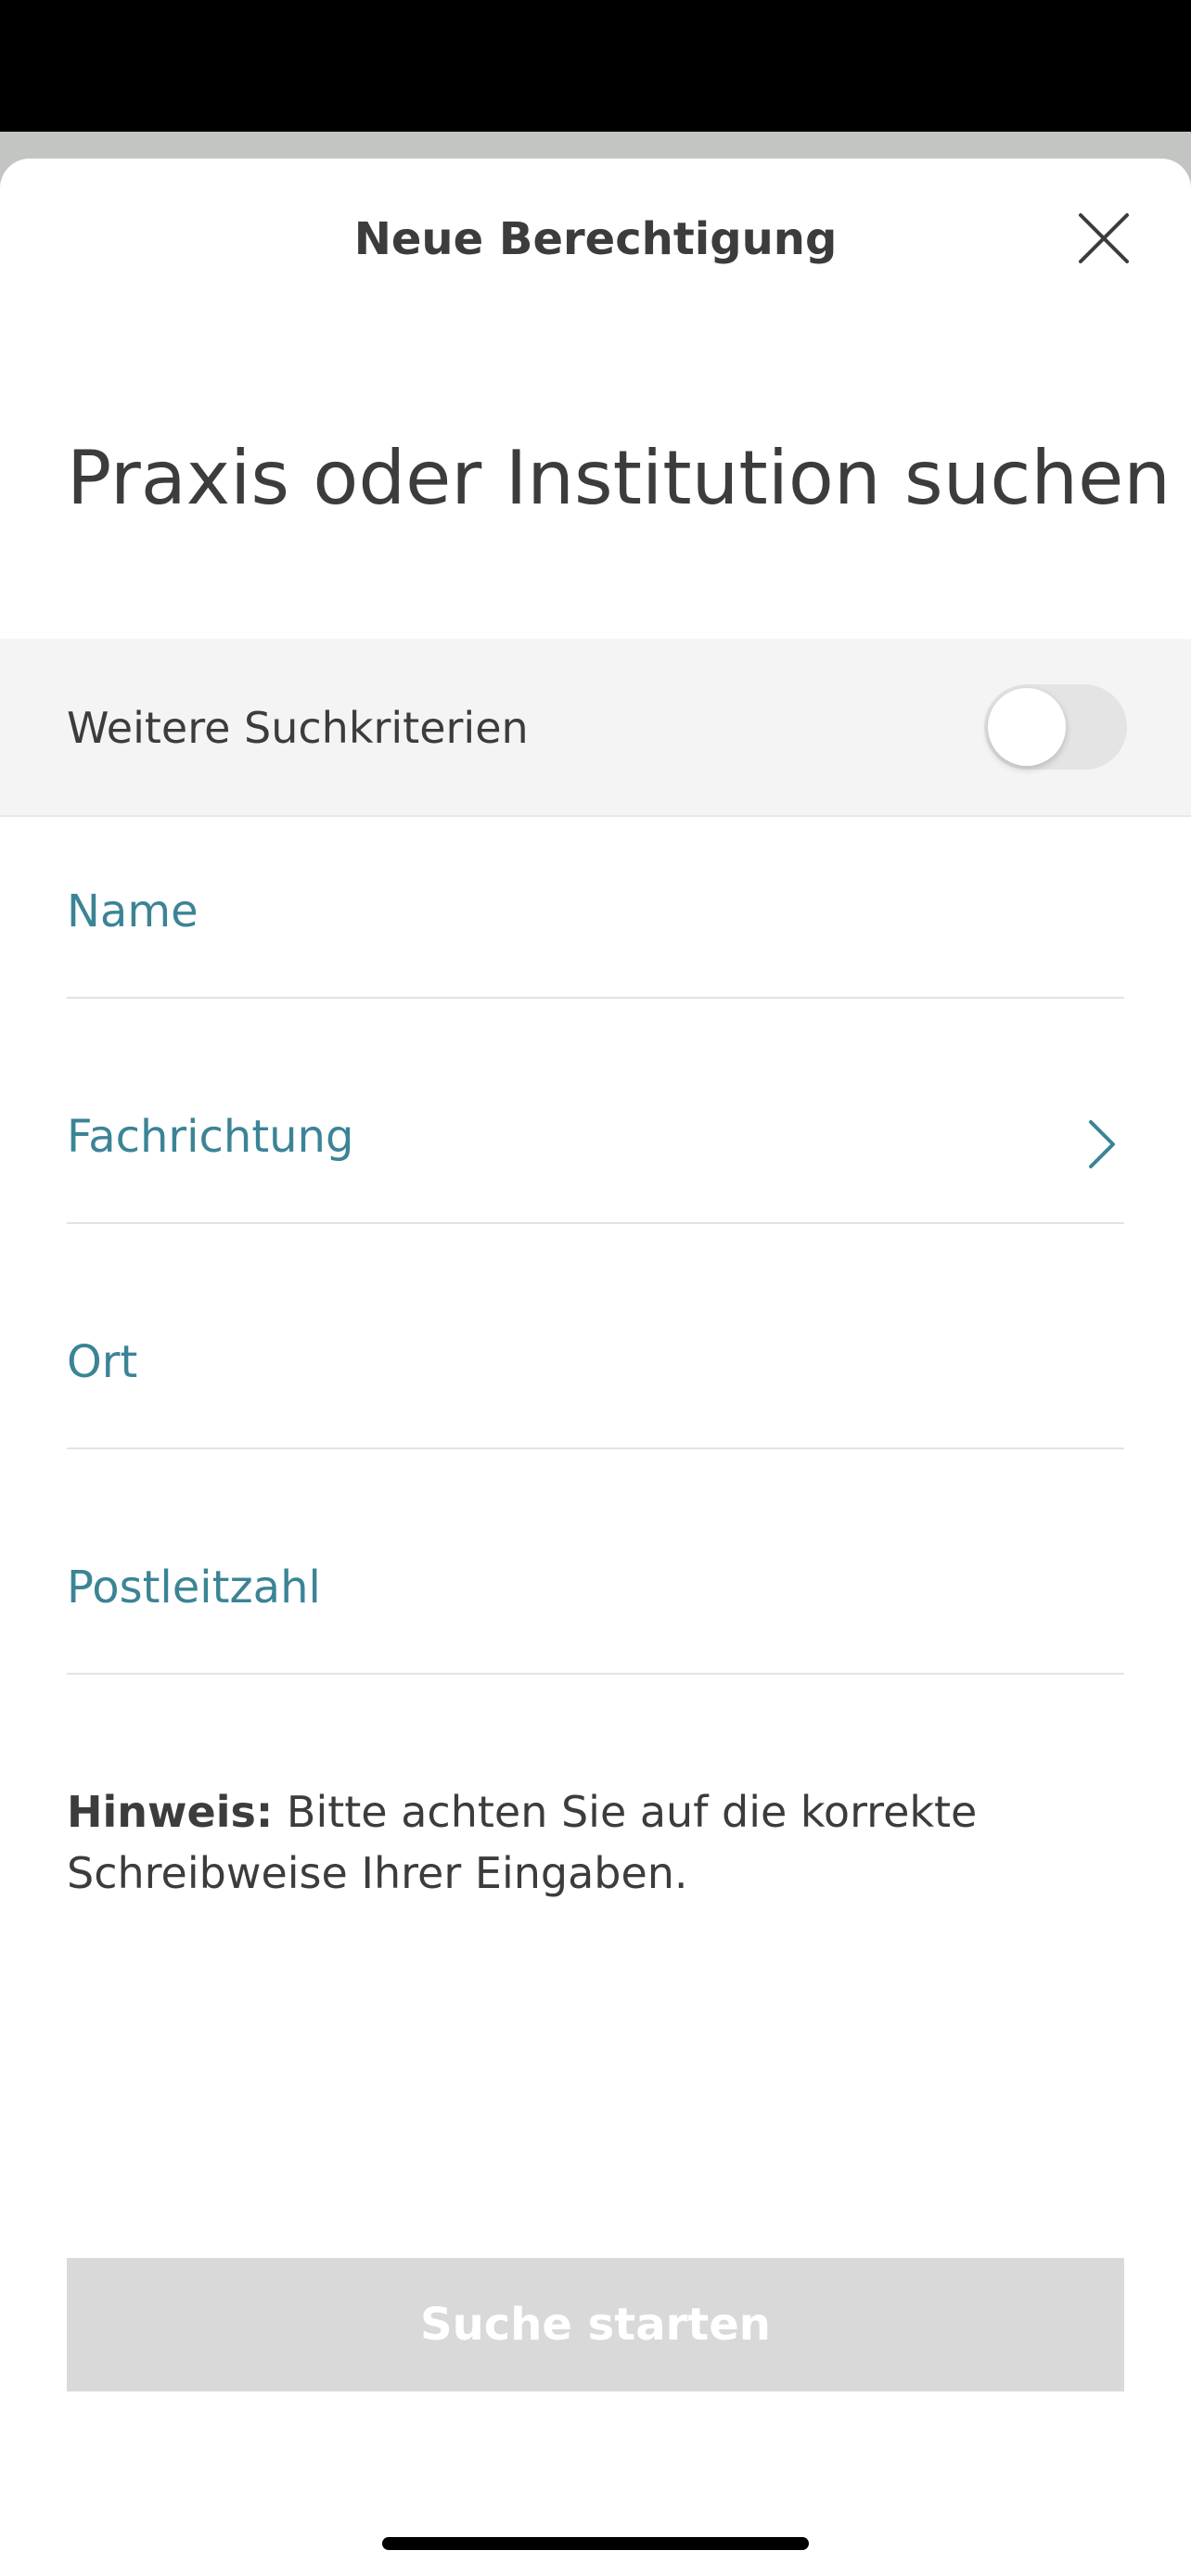  What do you see at coordinates (298, 728) in the screenshot?
I see `further-criteria-label: Weitere Suchkriterien` at bounding box center [298, 728].